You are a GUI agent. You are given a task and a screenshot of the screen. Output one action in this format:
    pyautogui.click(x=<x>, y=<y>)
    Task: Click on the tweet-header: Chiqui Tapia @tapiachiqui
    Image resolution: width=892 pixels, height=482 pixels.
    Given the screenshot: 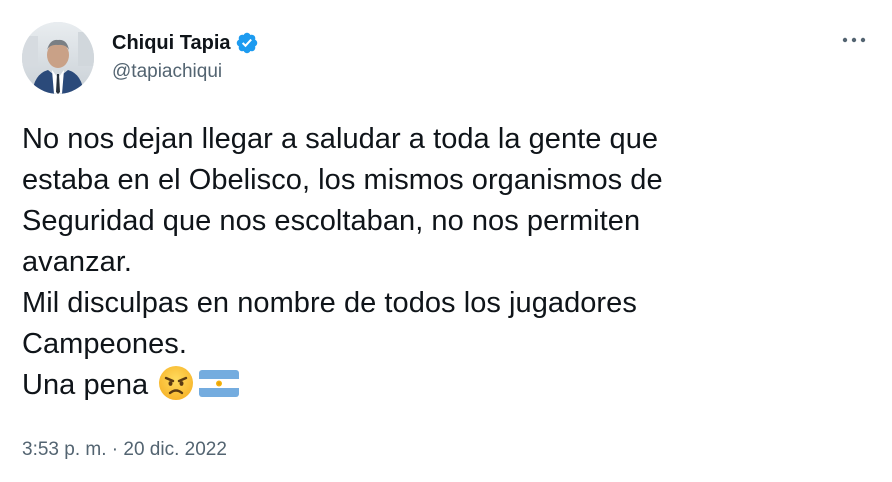 What is the action you would take?
    pyautogui.click(x=185, y=57)
    